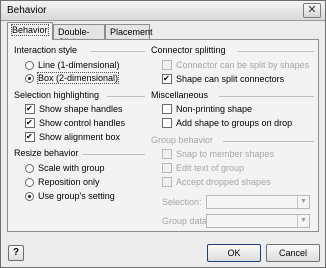  Describe the element at coordinates (27, 10) in the screenshot. I see `window-title: Behavior` at that location.